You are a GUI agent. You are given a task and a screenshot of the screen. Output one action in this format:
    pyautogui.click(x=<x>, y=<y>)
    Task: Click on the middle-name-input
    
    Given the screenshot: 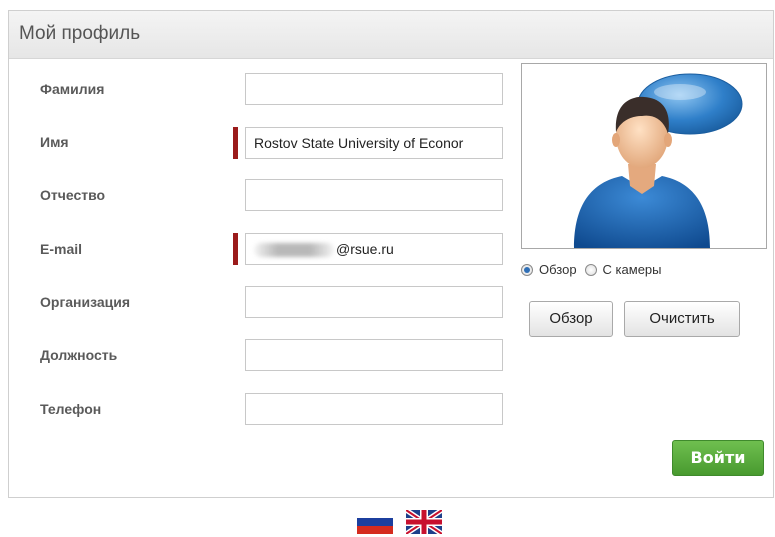 What is the action you would take?
    pyautogui.click(x=374, y=195)
    